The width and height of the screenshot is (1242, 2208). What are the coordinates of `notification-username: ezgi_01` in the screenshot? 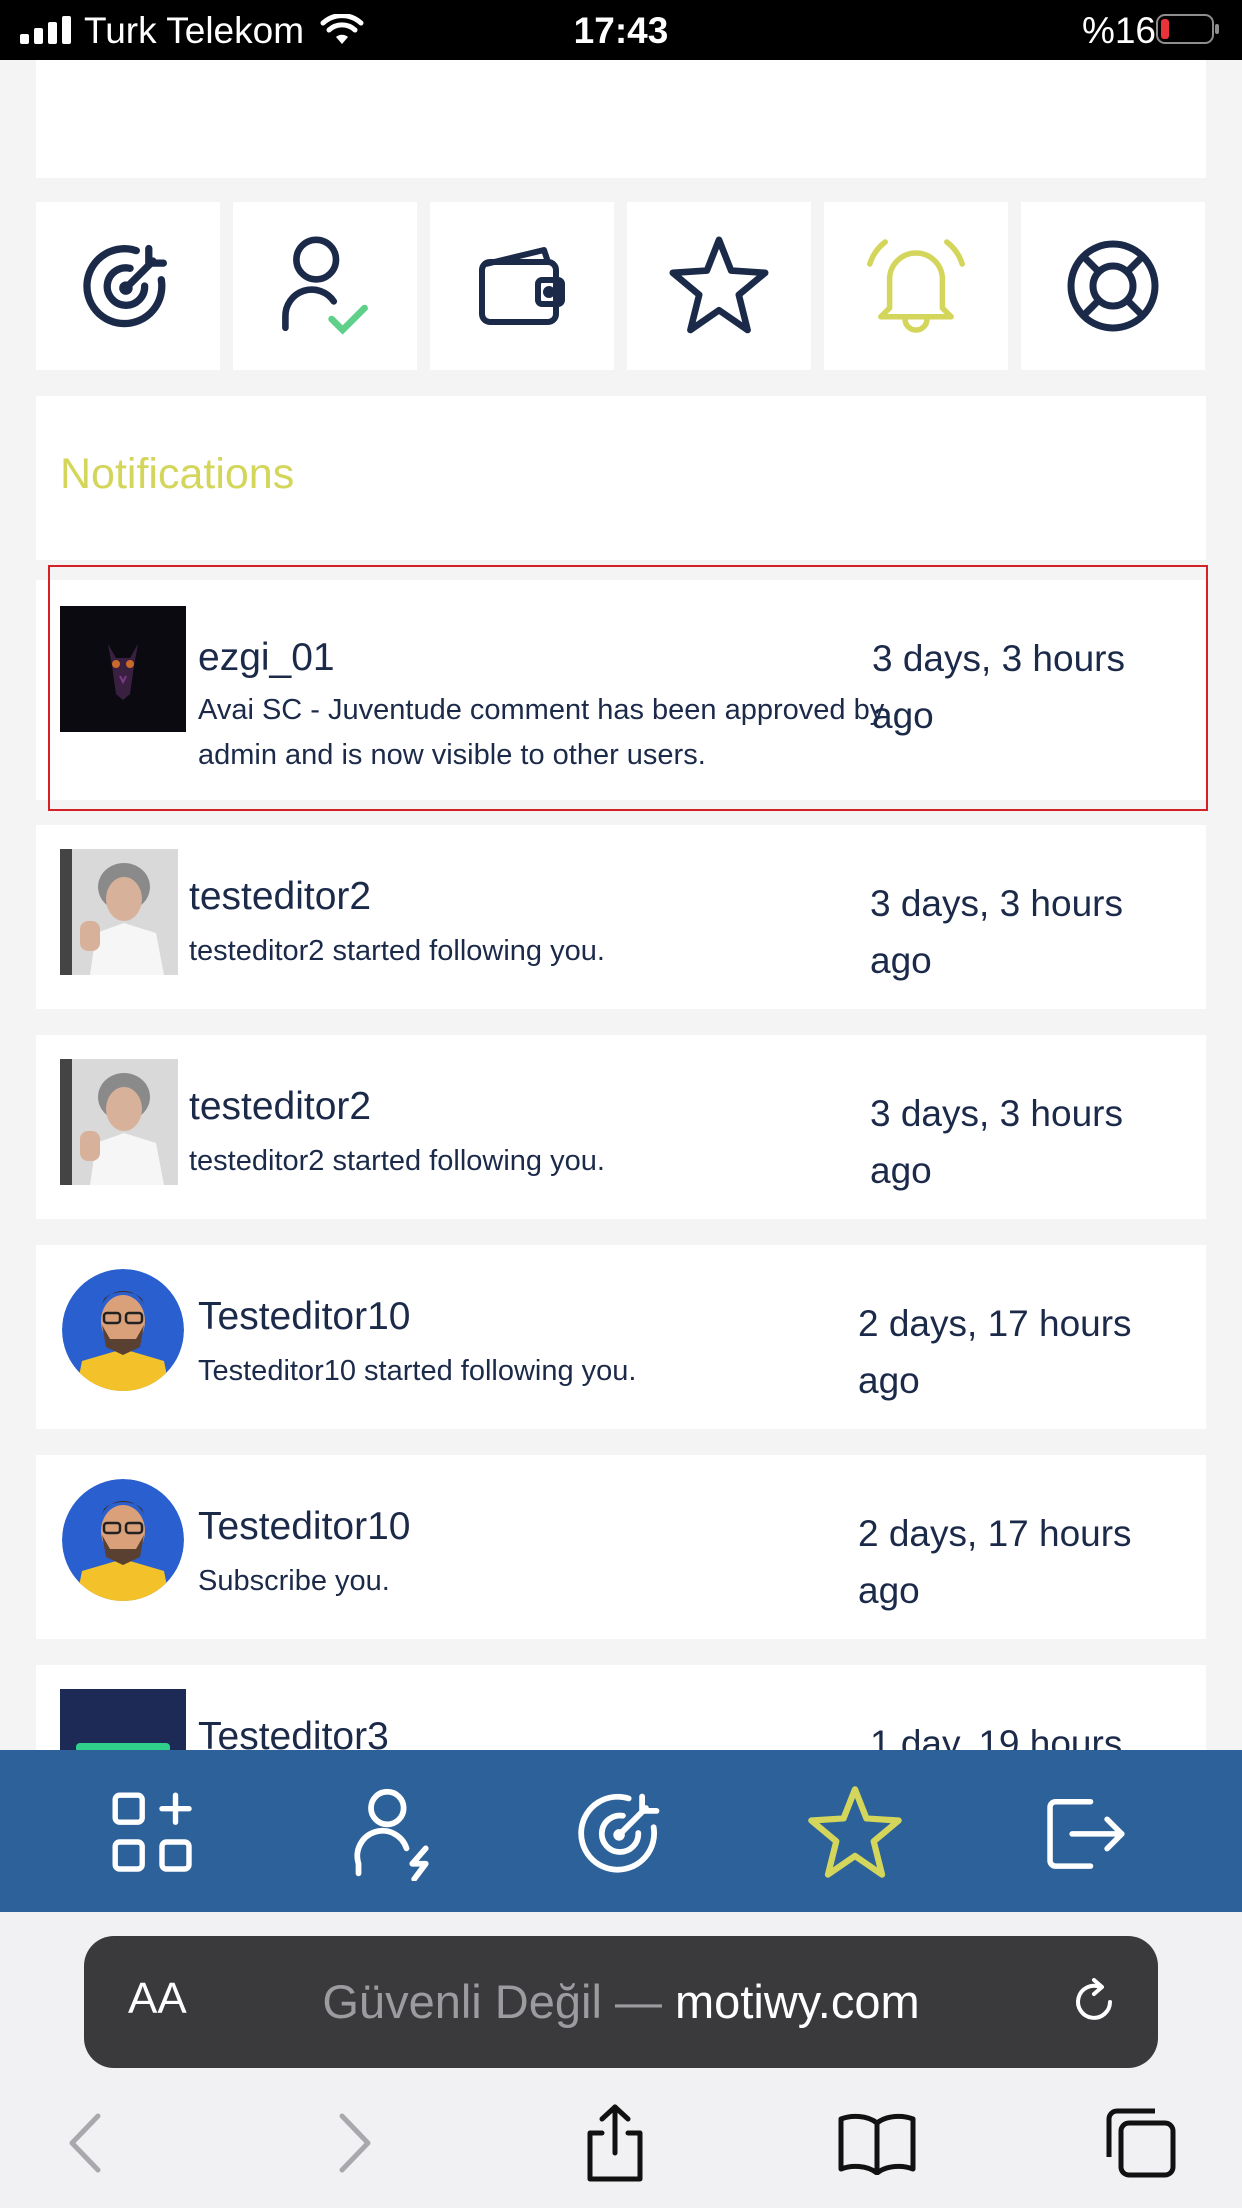 It's located at (266, 658).